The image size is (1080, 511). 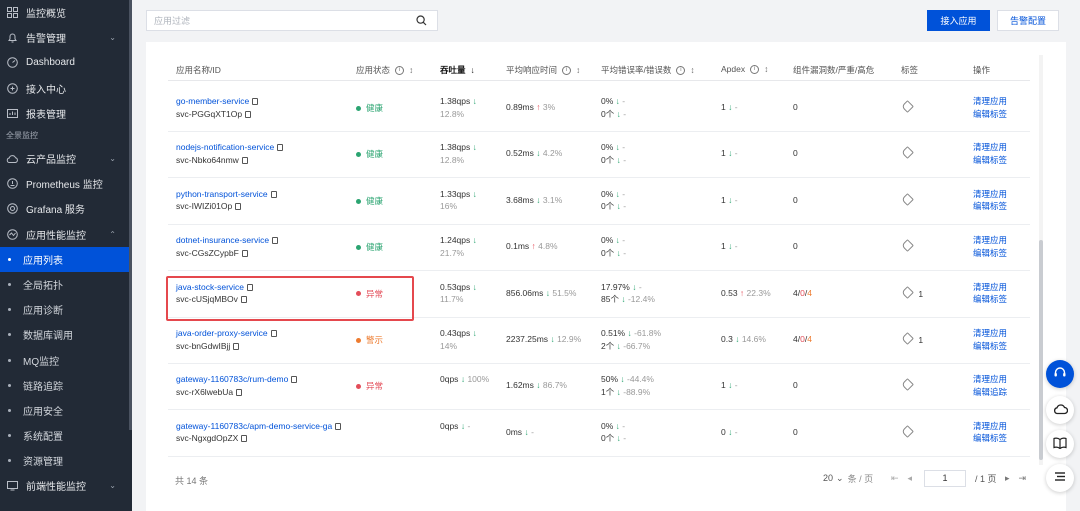 I want to click on chevron-down-icon: ⌄, so click(x=840, y=478).